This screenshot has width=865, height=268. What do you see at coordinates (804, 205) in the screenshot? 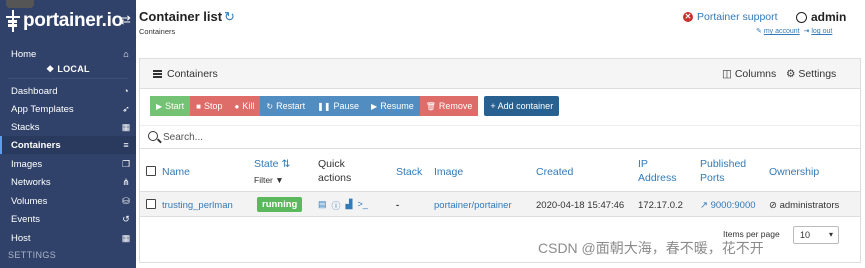
I see `ownership-value: ⊘ administrators` at bounding box center [804, 205].